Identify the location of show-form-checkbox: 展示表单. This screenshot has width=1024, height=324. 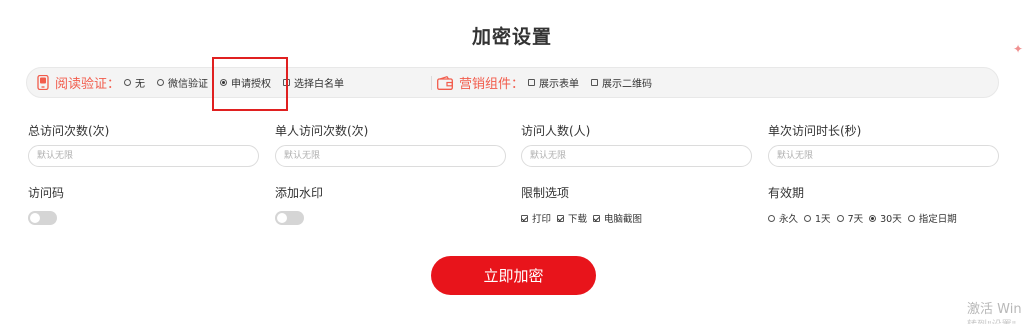
(553, 82).